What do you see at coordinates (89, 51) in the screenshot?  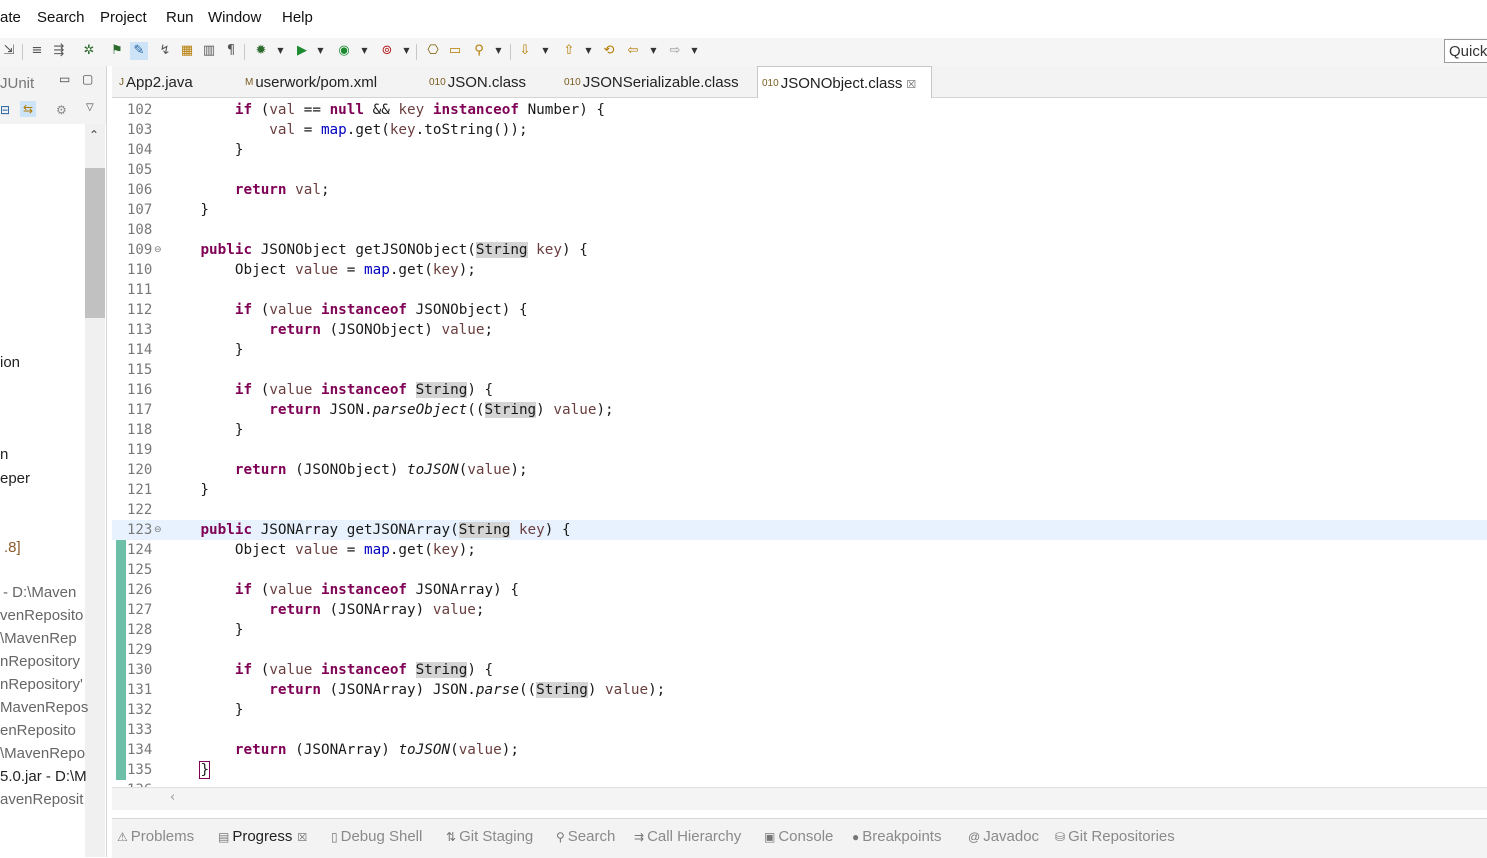 I see `debug-skip-icon: ✲` at bounding box center [89, 51].